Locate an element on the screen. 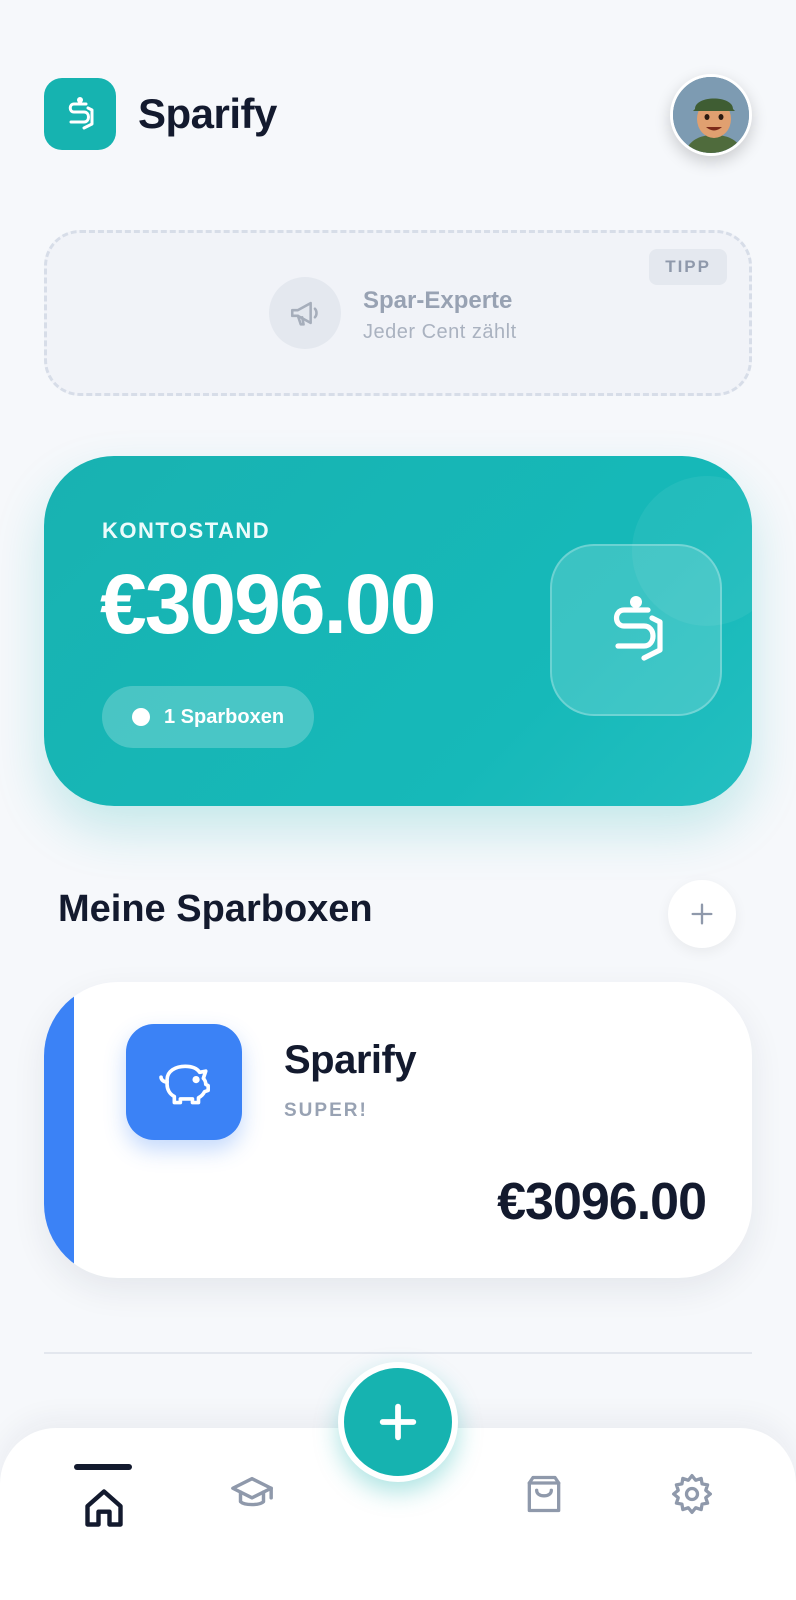 Image resolution: width=796 pixels, height=1600 pixels. box-accent-bar is located at coordinates (59, 1130).